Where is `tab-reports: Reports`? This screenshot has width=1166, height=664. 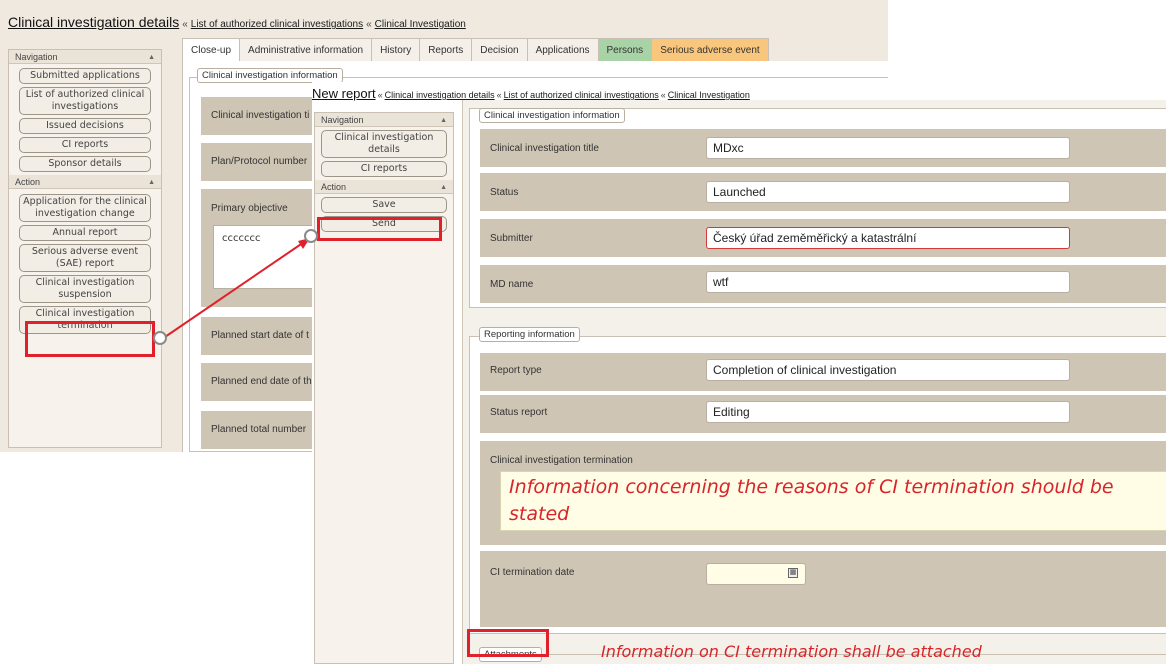
tab-reports: Reports is located at coordinates (445, 50).